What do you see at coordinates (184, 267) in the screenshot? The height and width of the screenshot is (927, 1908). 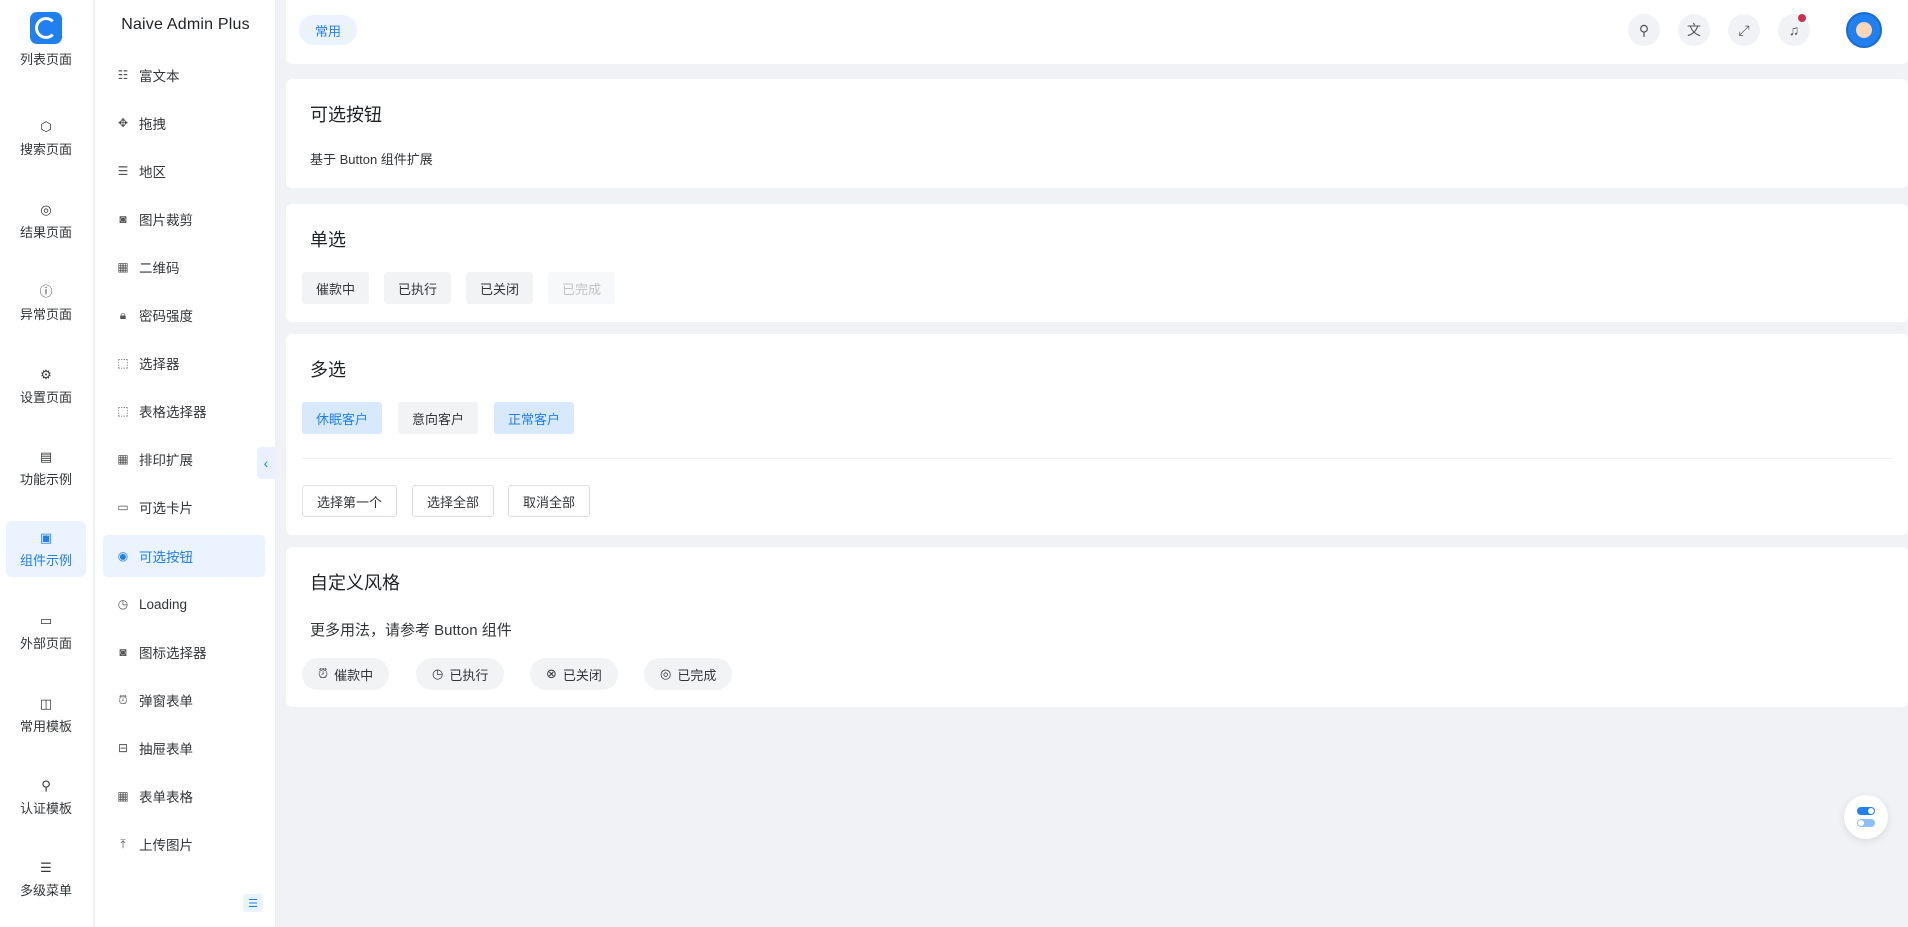 I see `sub-item-qrcode: ▦ 二维码` at bounding box center [184, 267].